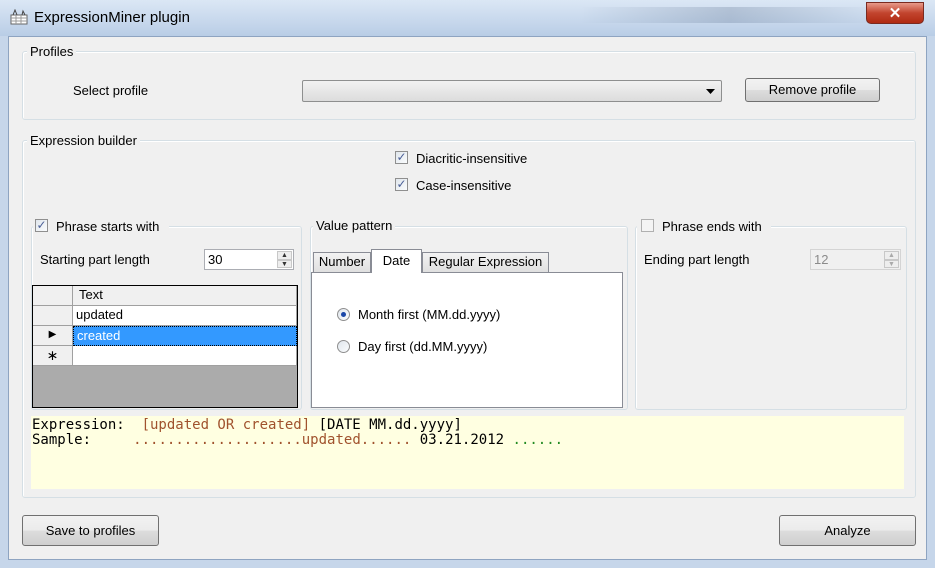  Describe the element at coordinates (185, 316) in the screenshot. I see `table-row: updated` at that location.